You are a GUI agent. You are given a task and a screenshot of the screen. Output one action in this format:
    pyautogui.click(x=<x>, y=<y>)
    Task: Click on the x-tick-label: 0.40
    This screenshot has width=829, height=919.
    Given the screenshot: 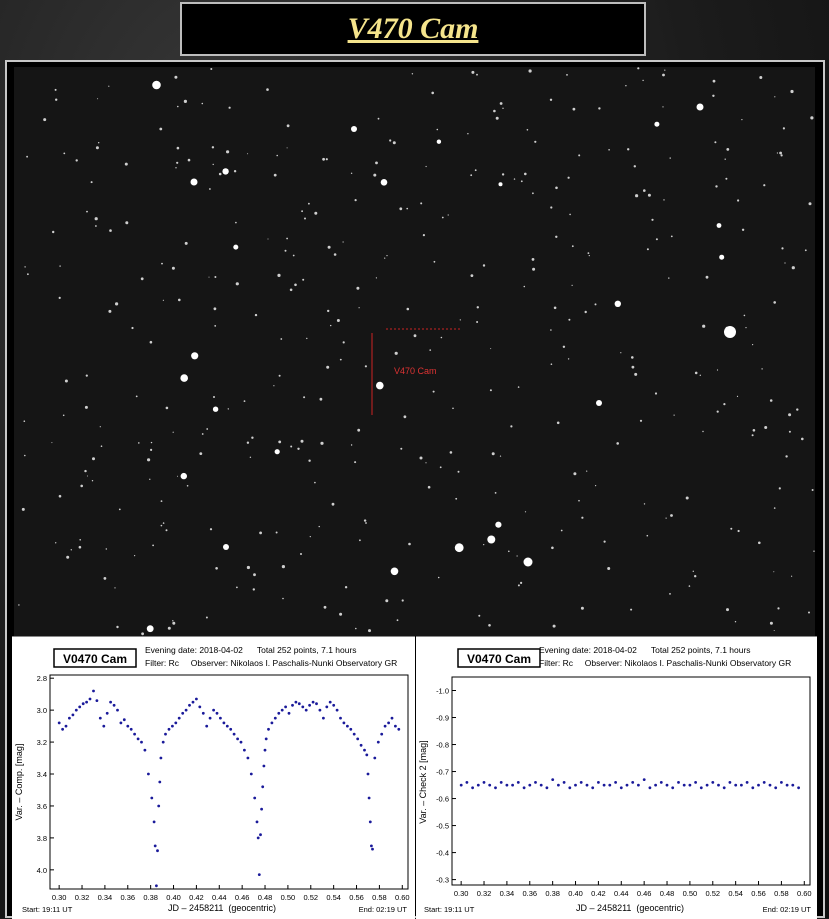 What is the action you would take?
    pyautogui.click(x=173, y=897)
    